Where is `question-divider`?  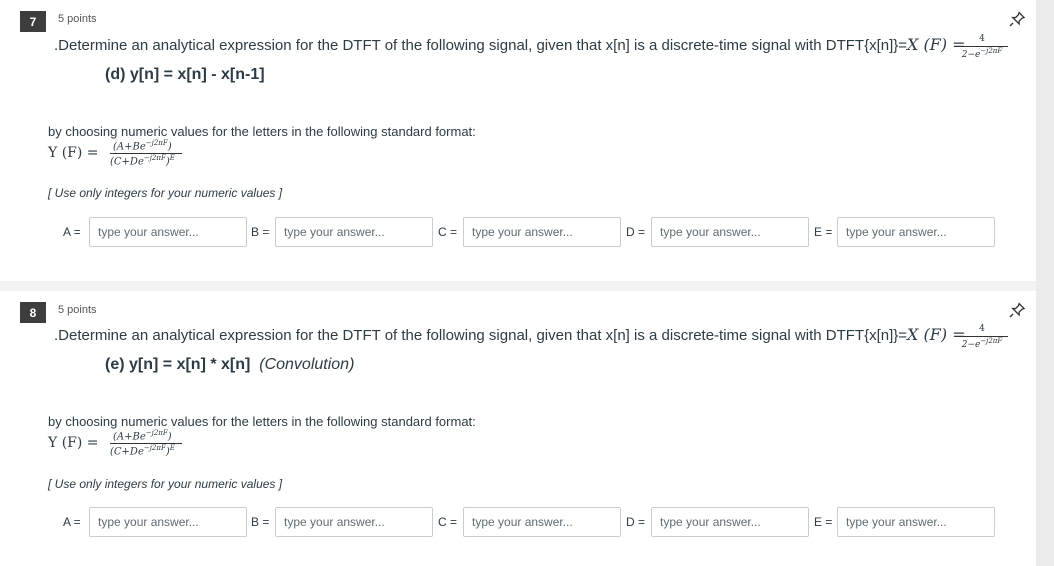 question-divider is located at coordinates (518, 286).